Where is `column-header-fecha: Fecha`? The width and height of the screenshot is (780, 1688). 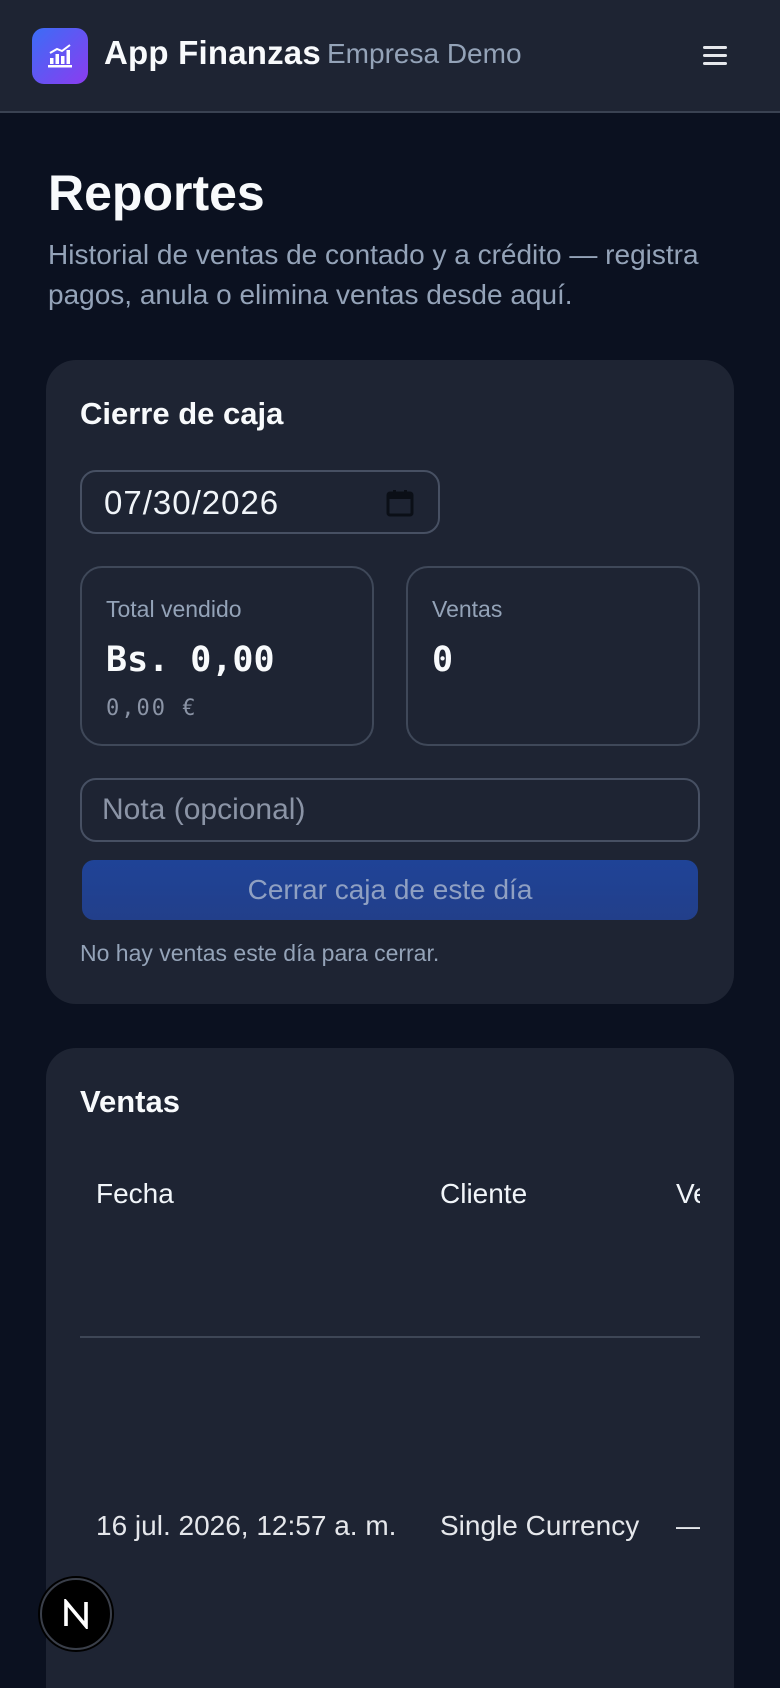
column-header-fecha: Fecha is located at coordinates (135, 1194).